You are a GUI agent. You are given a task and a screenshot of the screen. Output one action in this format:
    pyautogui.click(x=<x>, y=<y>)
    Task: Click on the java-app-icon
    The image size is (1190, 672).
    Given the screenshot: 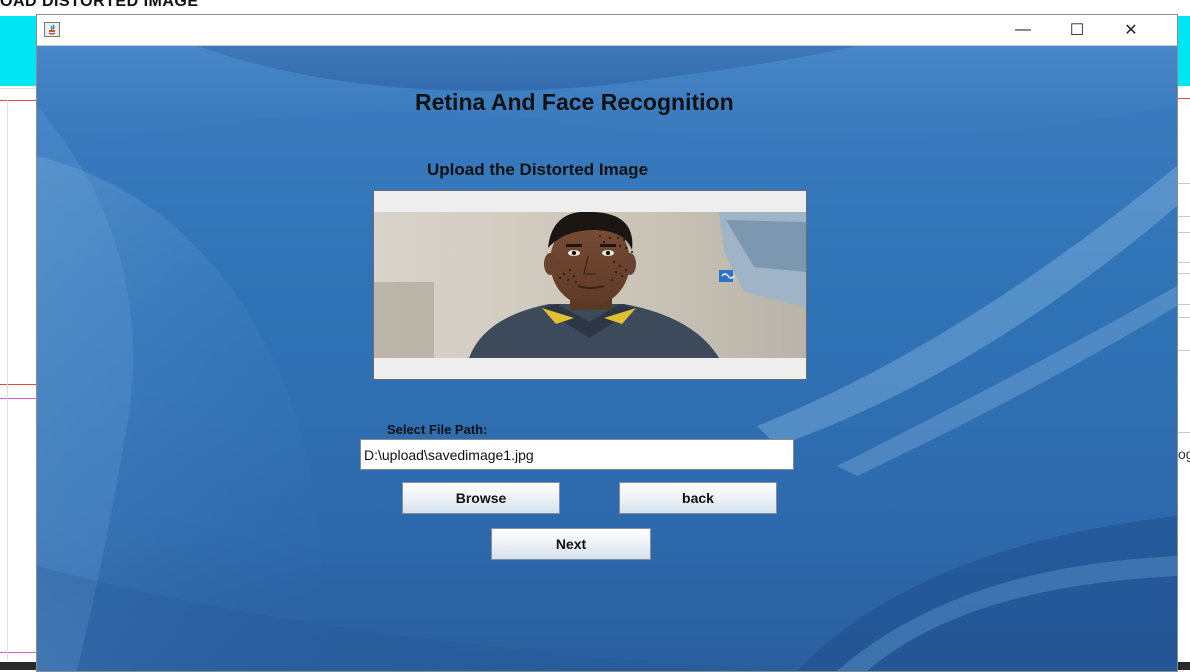 What is the action you would take?
    pyautogui.click(x=52, y=29)
    